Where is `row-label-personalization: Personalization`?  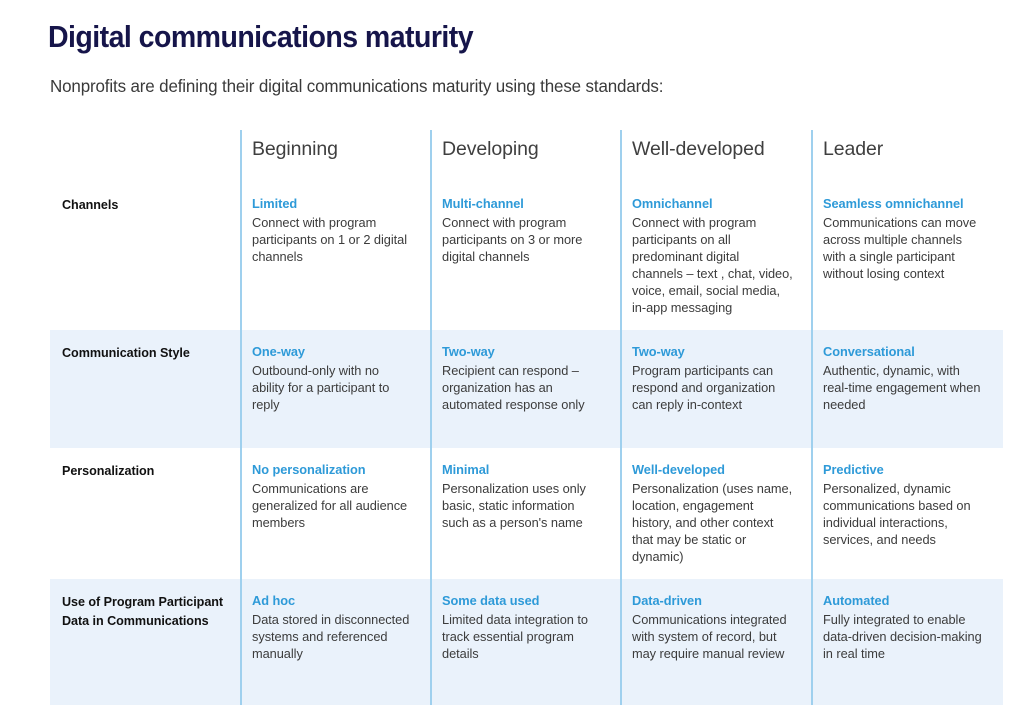
row-label-personalization: Personalization is located at coordinates (145, 513).